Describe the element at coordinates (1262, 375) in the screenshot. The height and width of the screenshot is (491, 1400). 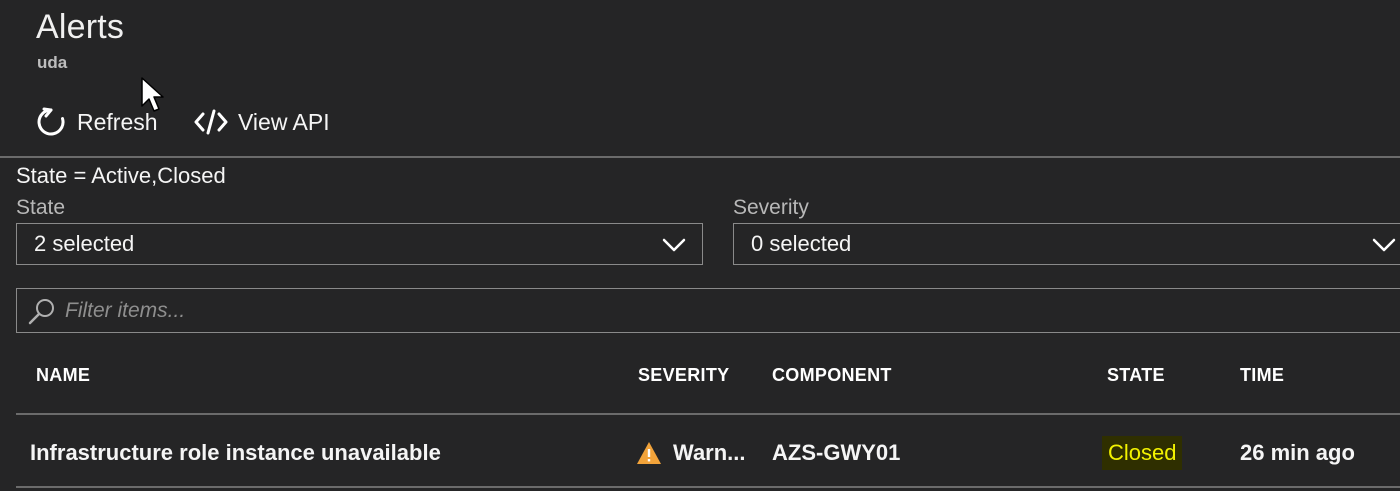
I see `column-header-time: TIME` at that location.